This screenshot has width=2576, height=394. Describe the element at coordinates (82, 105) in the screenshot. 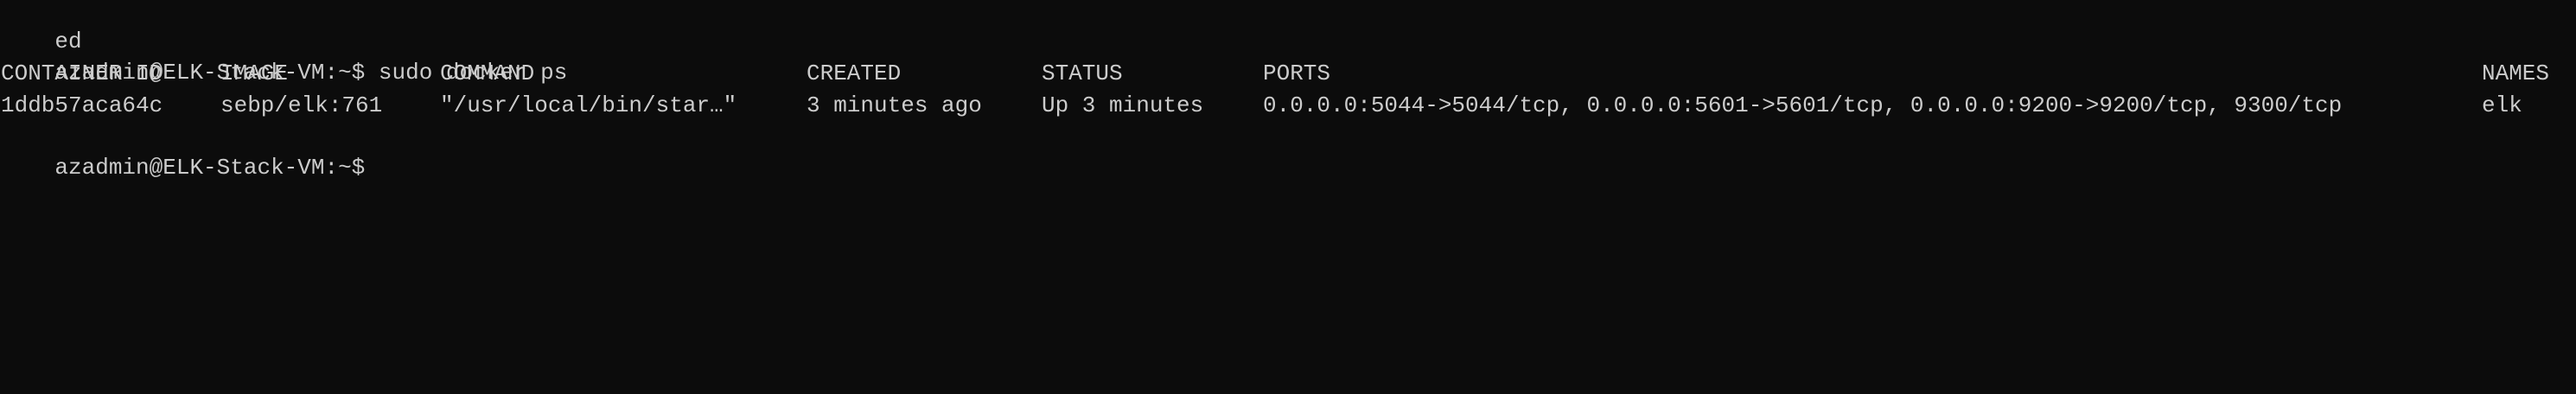

I see `cell-container-id: 1ddb57aca64c` at that location.